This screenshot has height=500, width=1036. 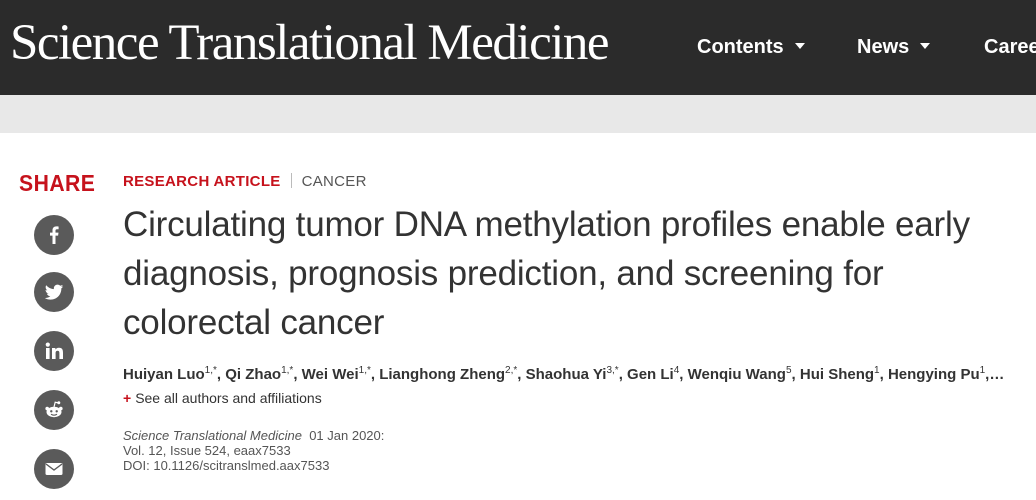 I want to click on nav-careers: Careers, so click(x=1010, y=47).